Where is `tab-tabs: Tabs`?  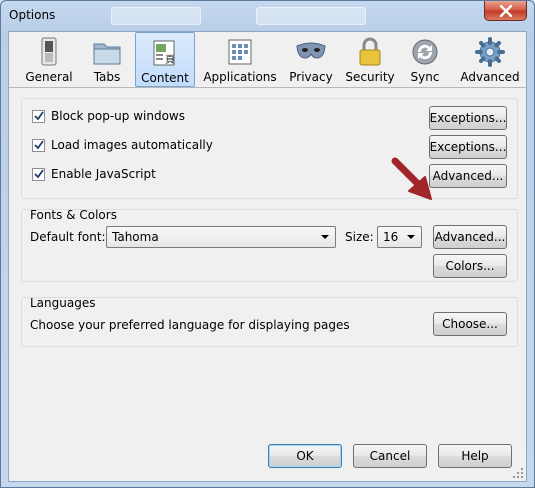 tab-tabs: Tabs is located at coordinates (107, 59).